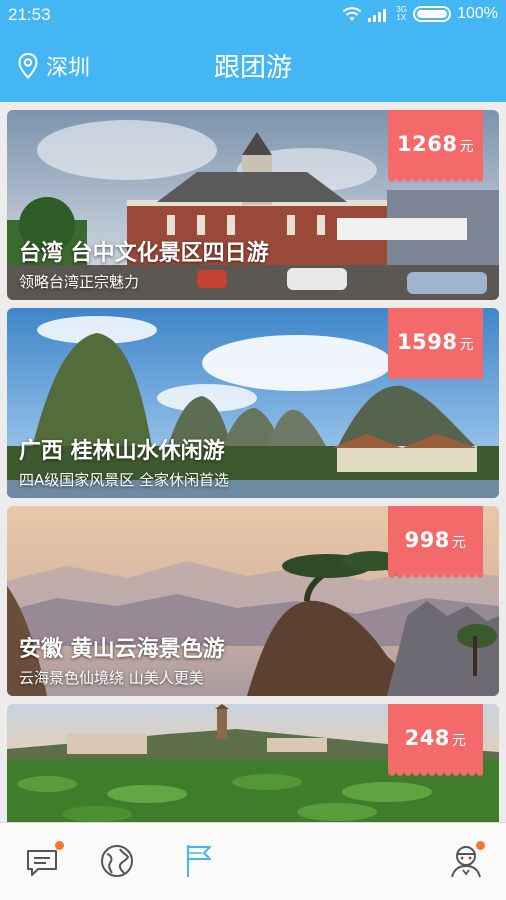 The image size is (506, 900). What do you see at coordinates (427, 342) in the screenshot?
I see `price-value: 1598` at bounding box center [427, 342].